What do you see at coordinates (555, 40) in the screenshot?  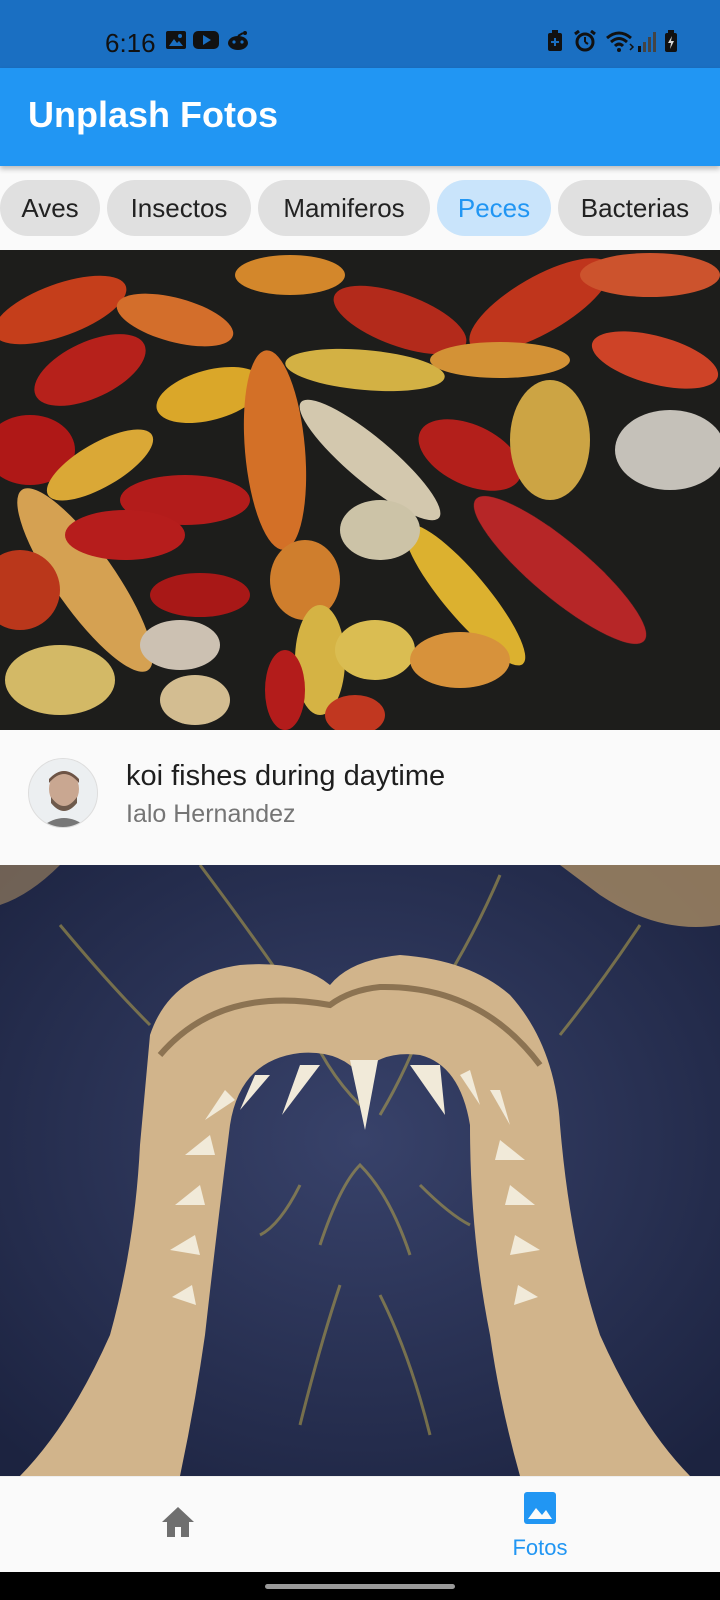 I see `battery-saver-icon` at bounding box center [555, 40].